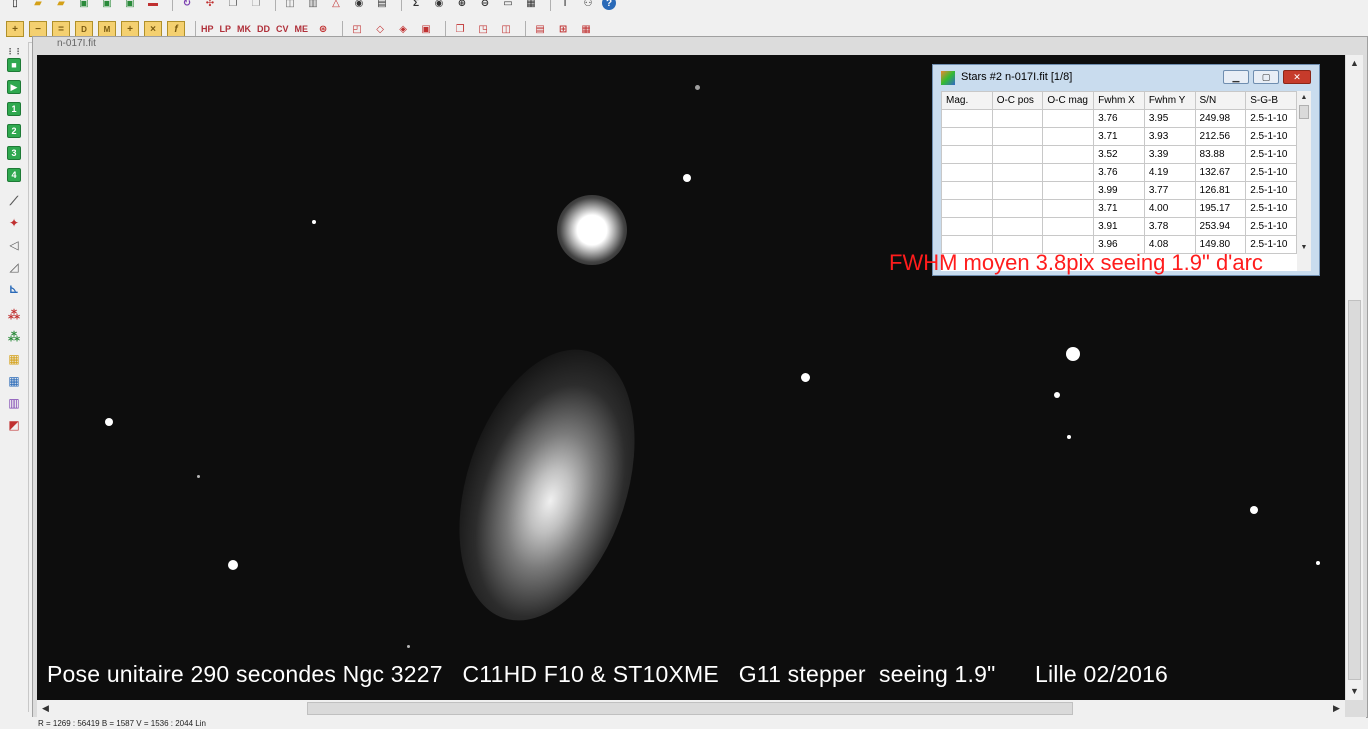 This screenshot has width=1368, height=729. I want to click on image-window-title: n-017I.fit, so click(76, 43).